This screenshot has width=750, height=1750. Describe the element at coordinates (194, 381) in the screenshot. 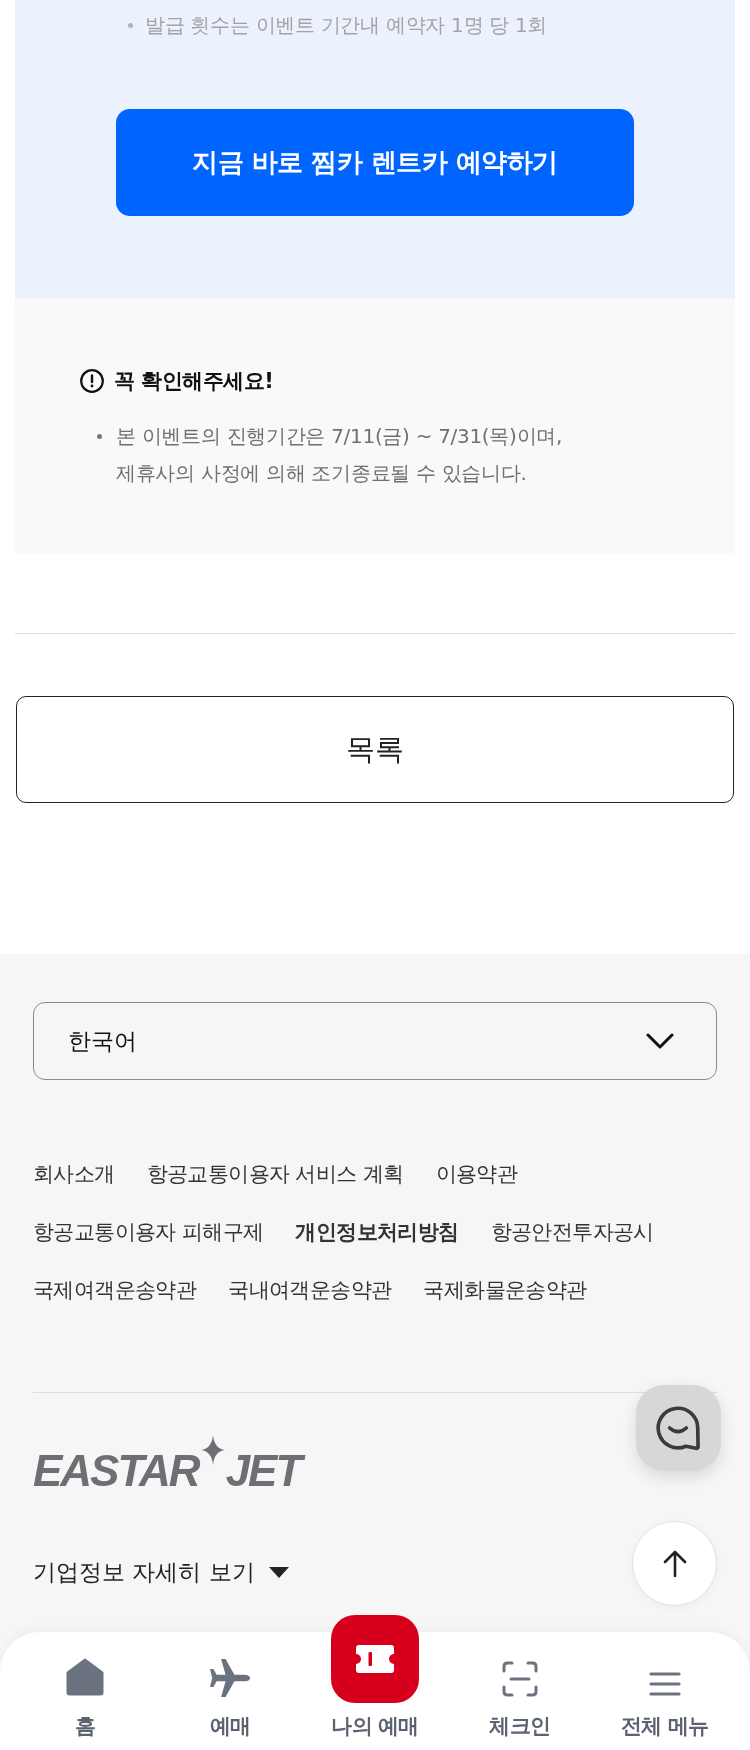

I see `notice-title: 꼭 확인해주세요!` at that location.